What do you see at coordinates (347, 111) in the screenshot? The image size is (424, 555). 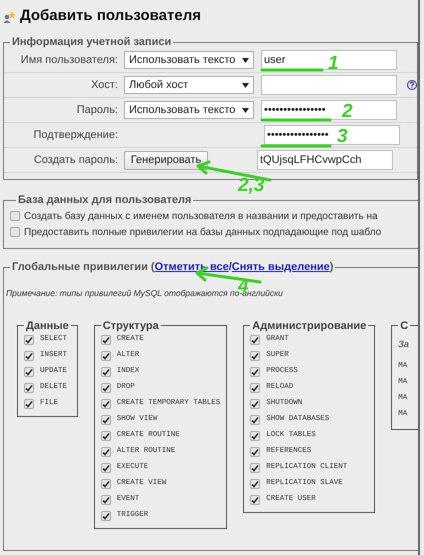 I see `annotation-number: 2` at bounding box center [347, 111].